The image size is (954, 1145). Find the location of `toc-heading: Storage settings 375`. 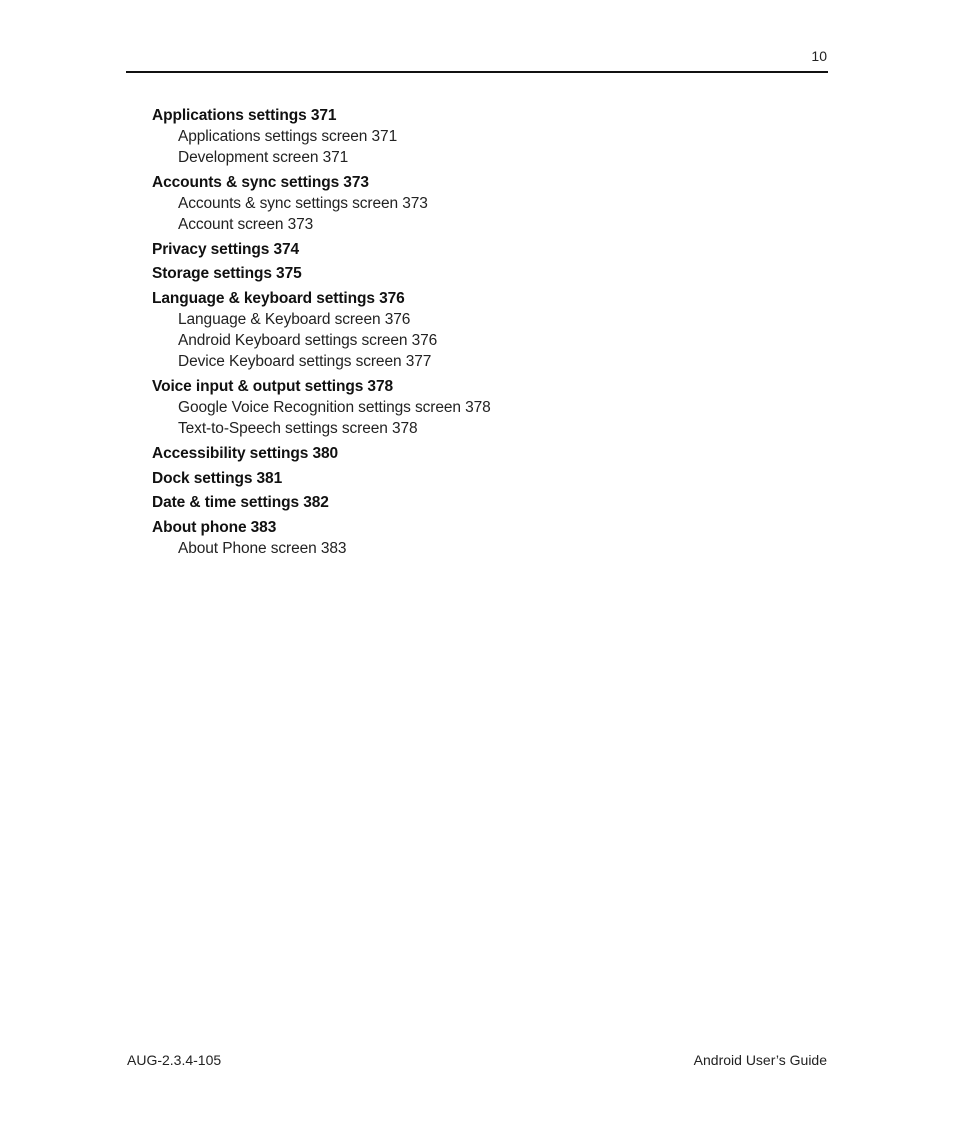

toc-heading: Storage settings 375 is located at coordinates (321, 274).